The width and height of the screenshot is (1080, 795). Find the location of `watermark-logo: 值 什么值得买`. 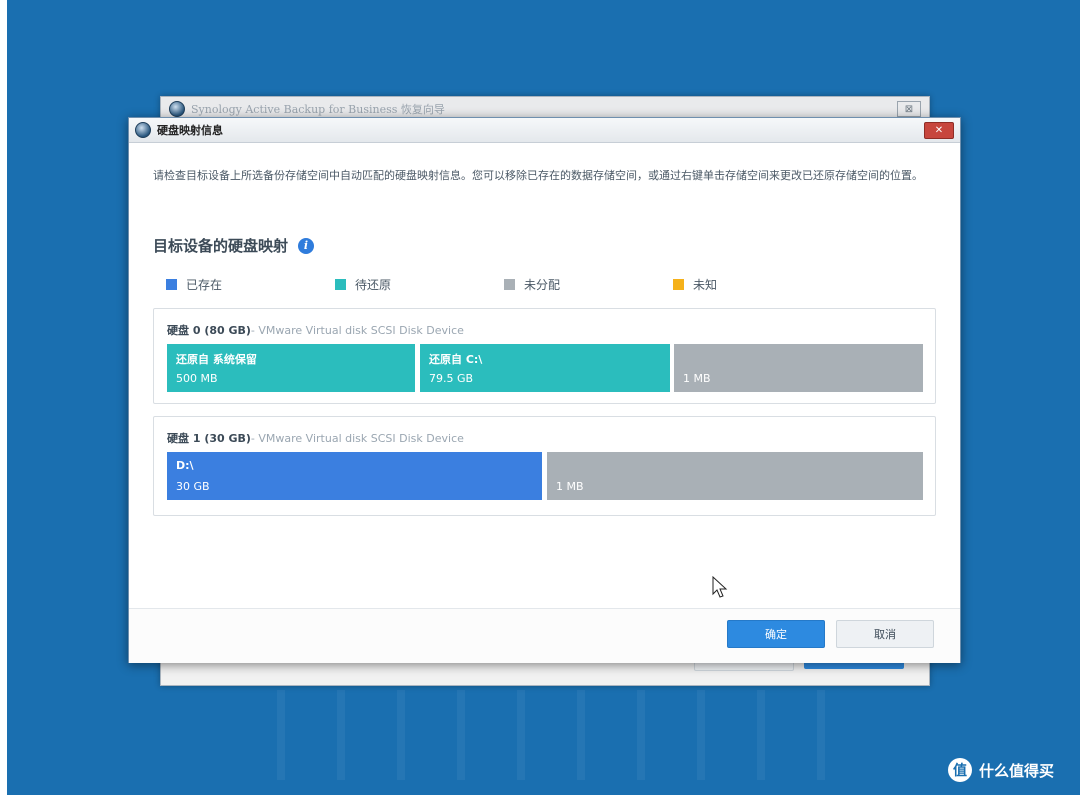

watermark-logo: 值 什么值得买 is located at coordinates (1001, 770).